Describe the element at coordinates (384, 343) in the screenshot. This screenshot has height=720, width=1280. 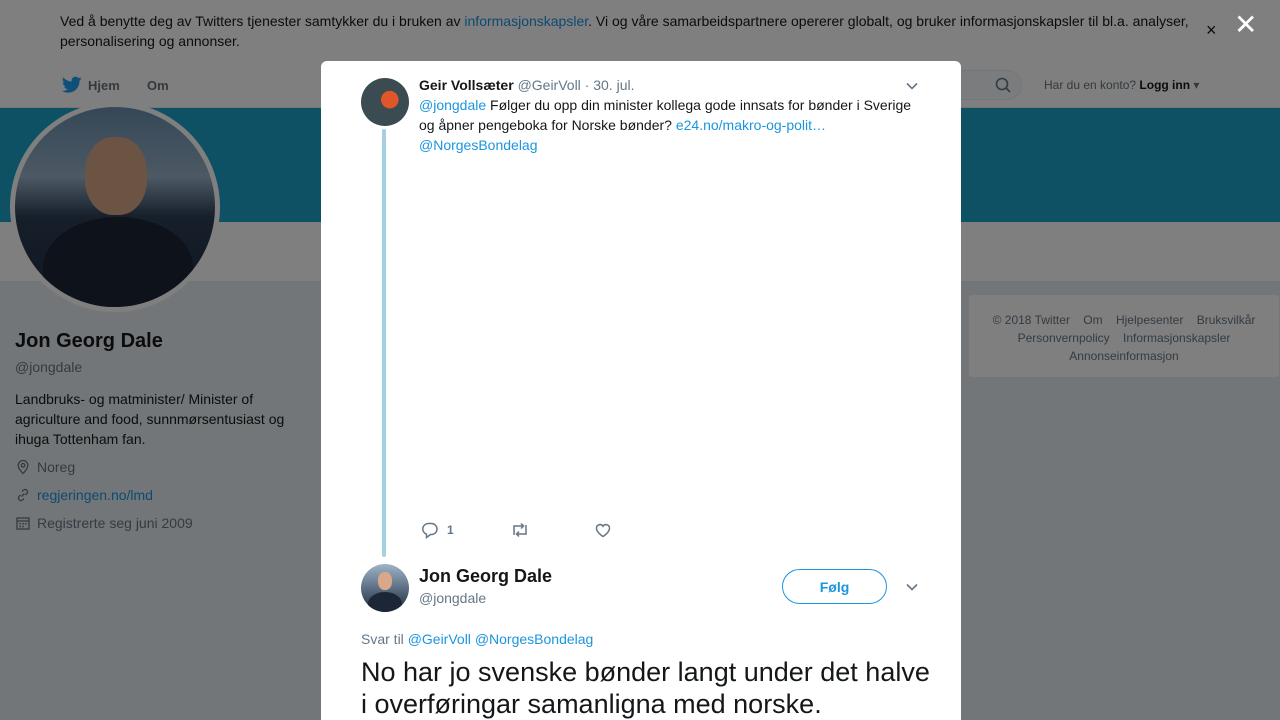
I see `thread-connector` at that location.